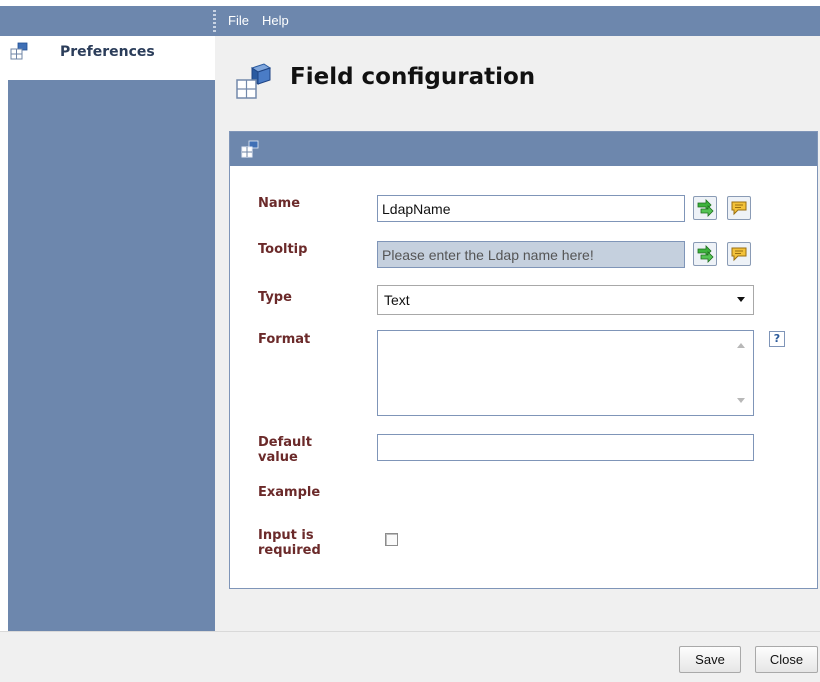  Describe the element at coordinates (710, 659) in the screenshot. I see `save-button: Save` at that location.